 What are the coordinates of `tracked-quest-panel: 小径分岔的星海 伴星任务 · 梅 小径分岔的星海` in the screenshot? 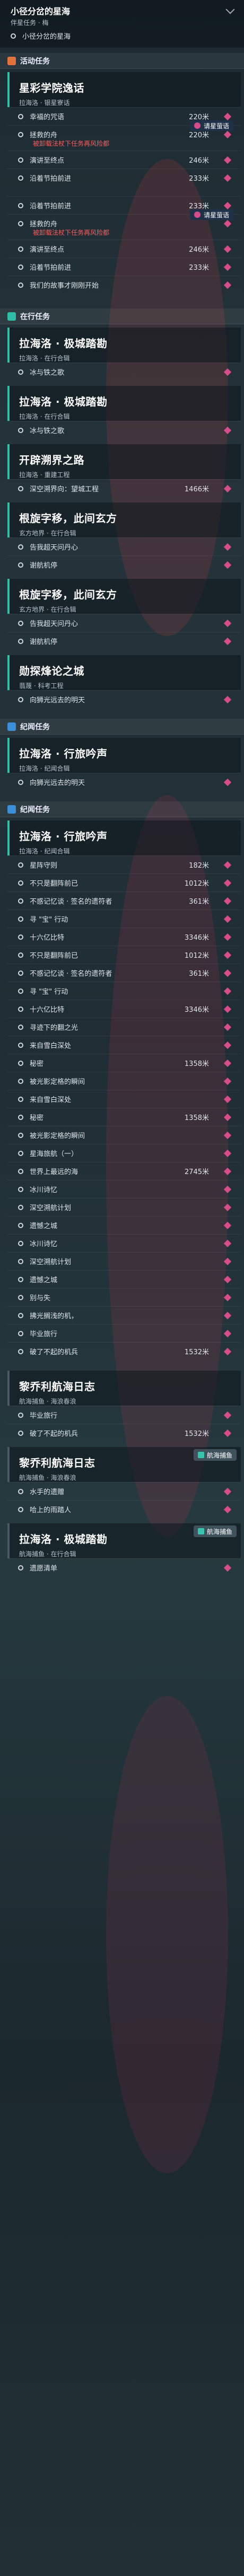 It's located at (122, 24).